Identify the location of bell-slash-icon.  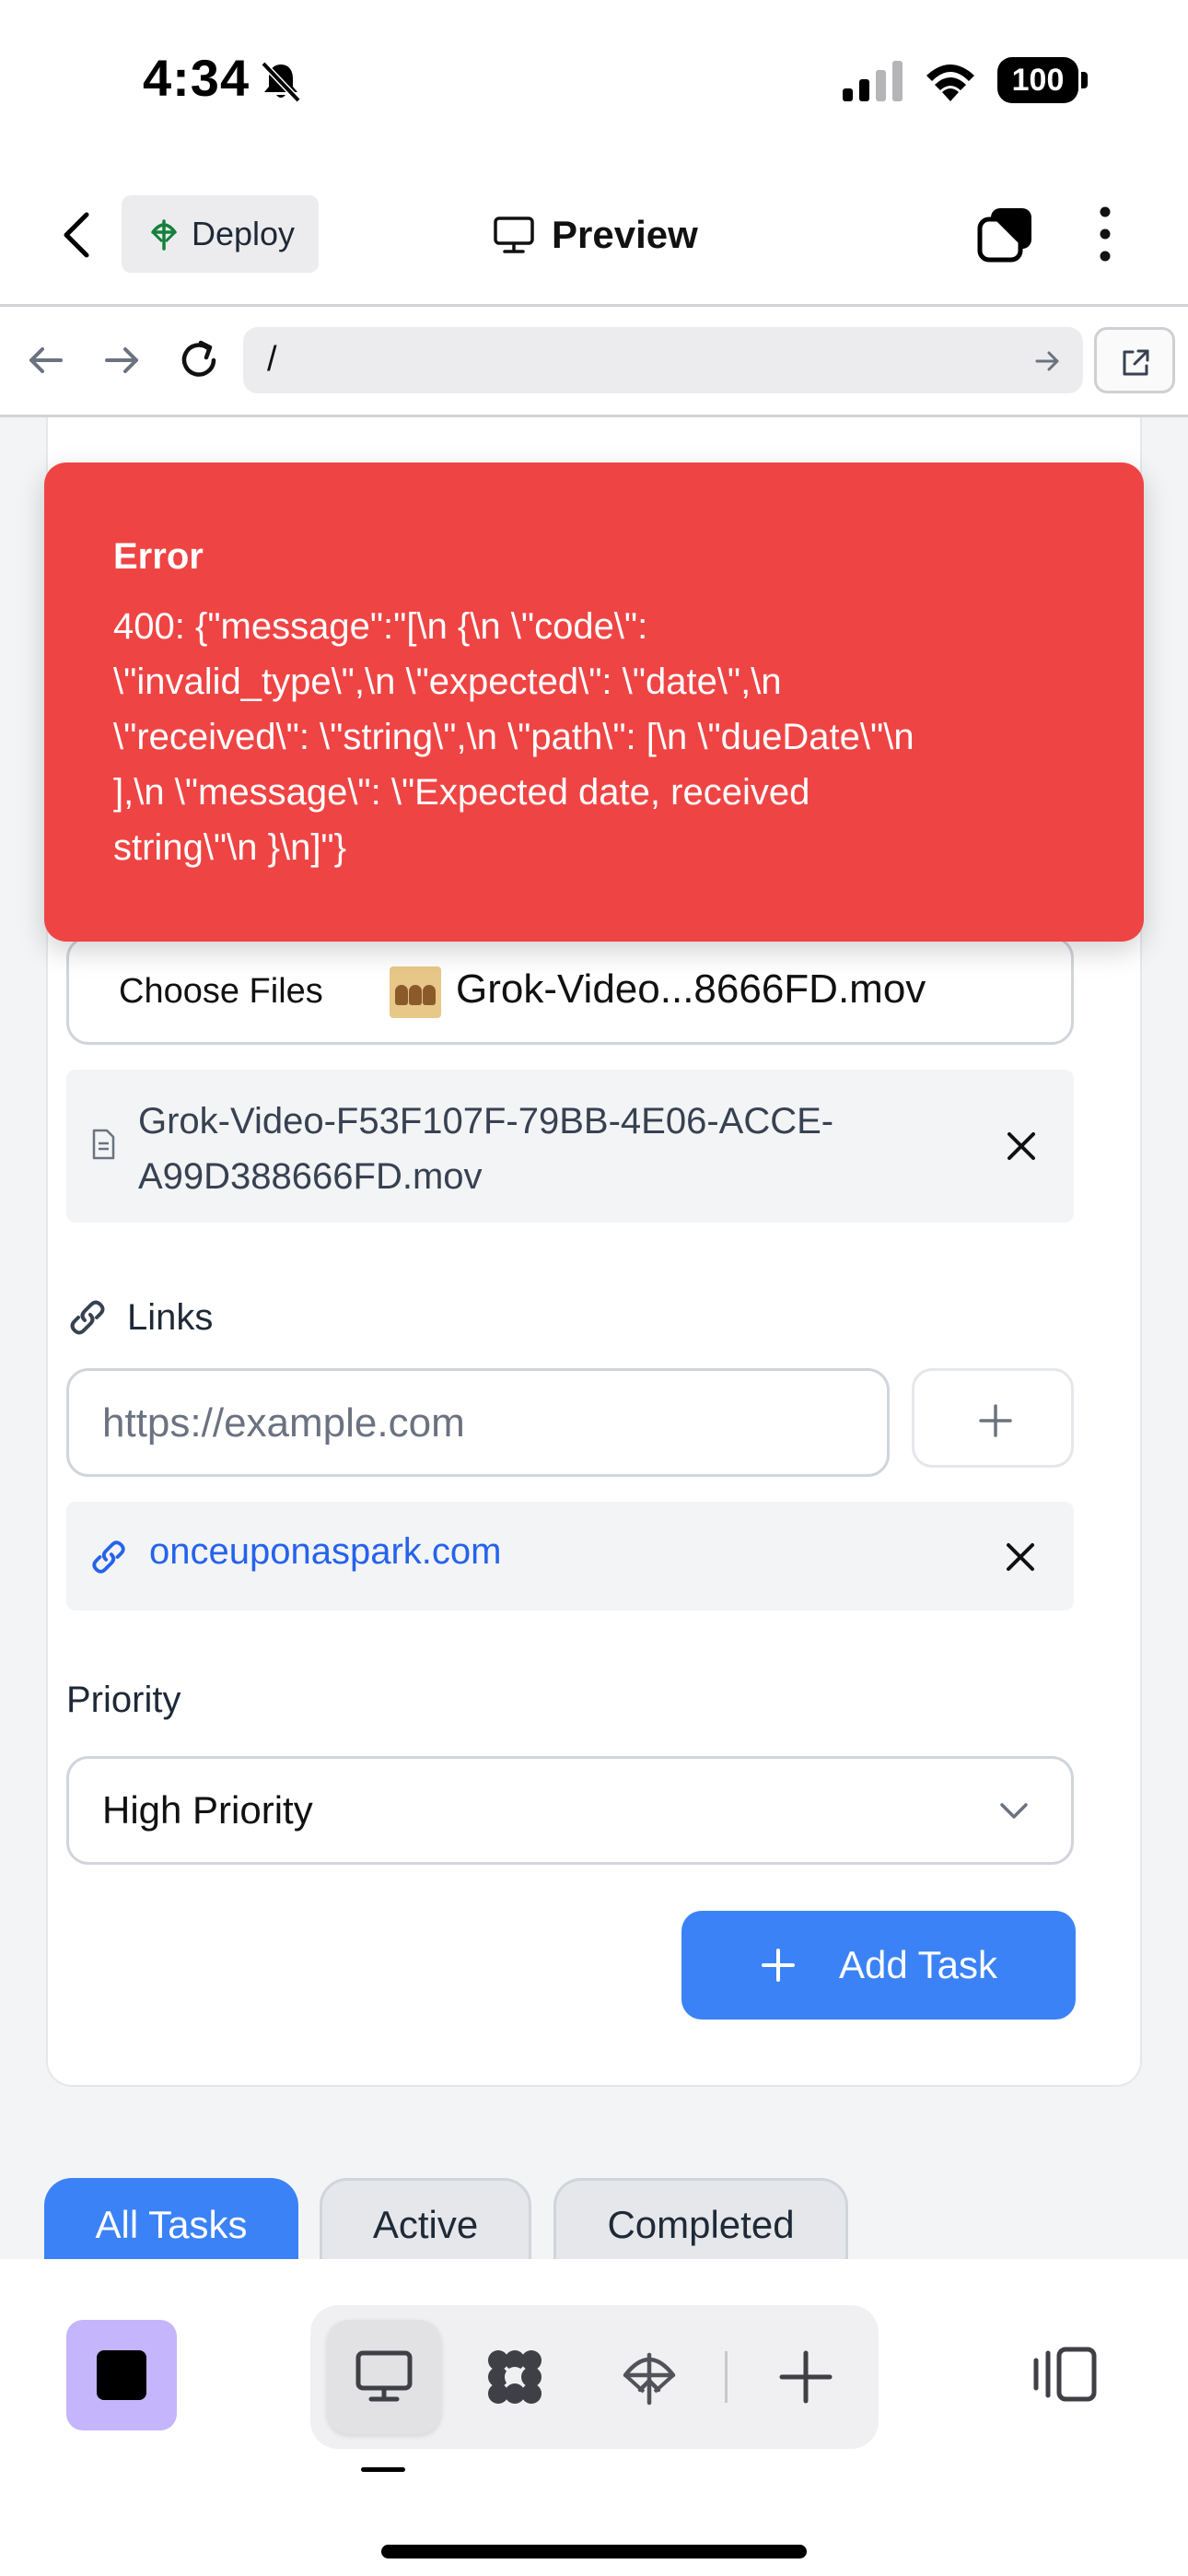
(281, 82).